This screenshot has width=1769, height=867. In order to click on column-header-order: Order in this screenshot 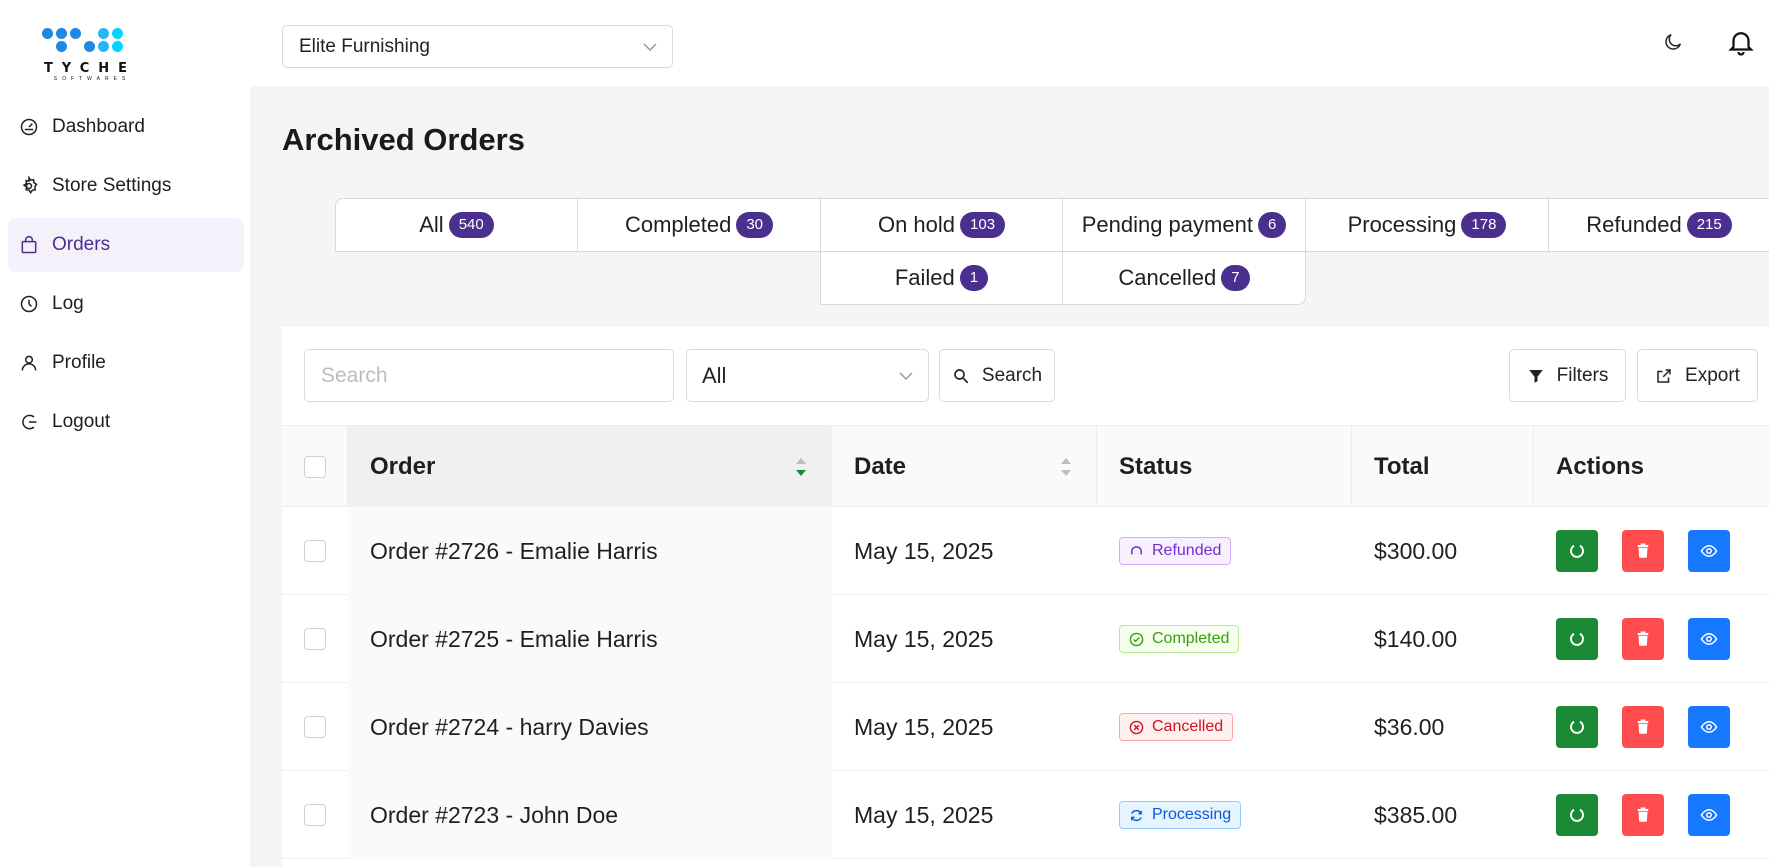, I will do `click(590, 467)`.